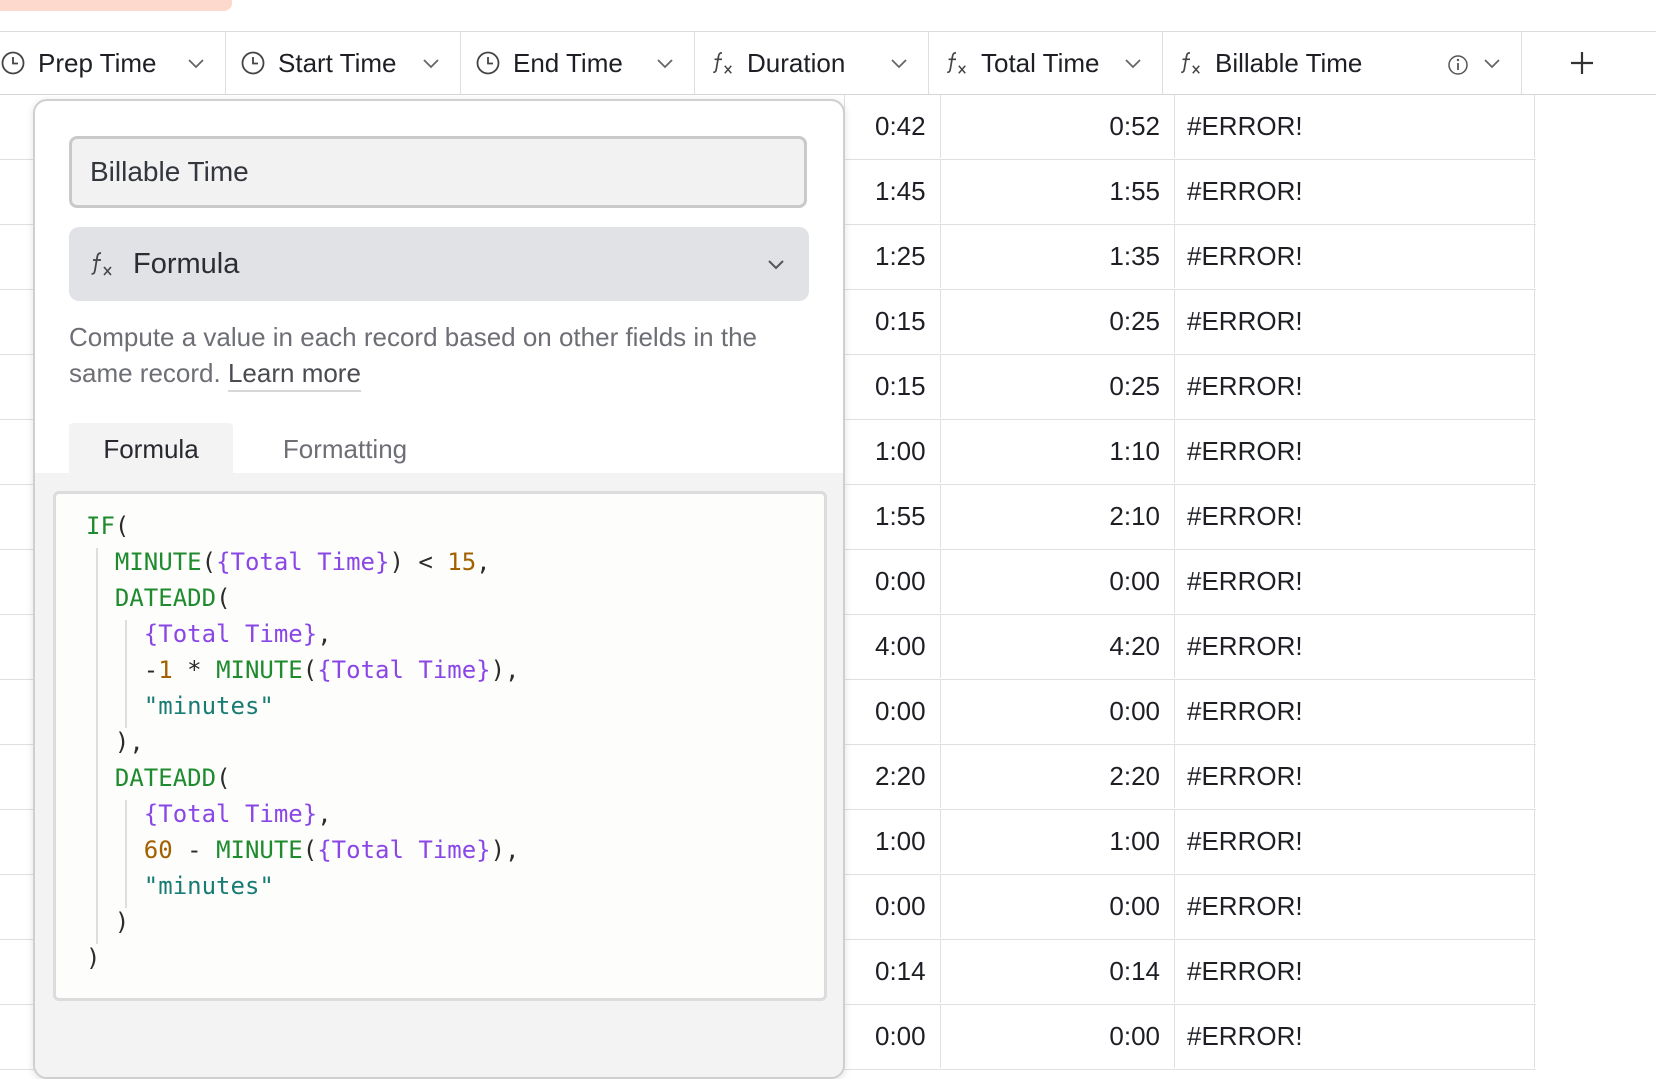 The height and width of the screenshot is (1079, 1656). I want to click on formula-token: ,, so click(324, 634).